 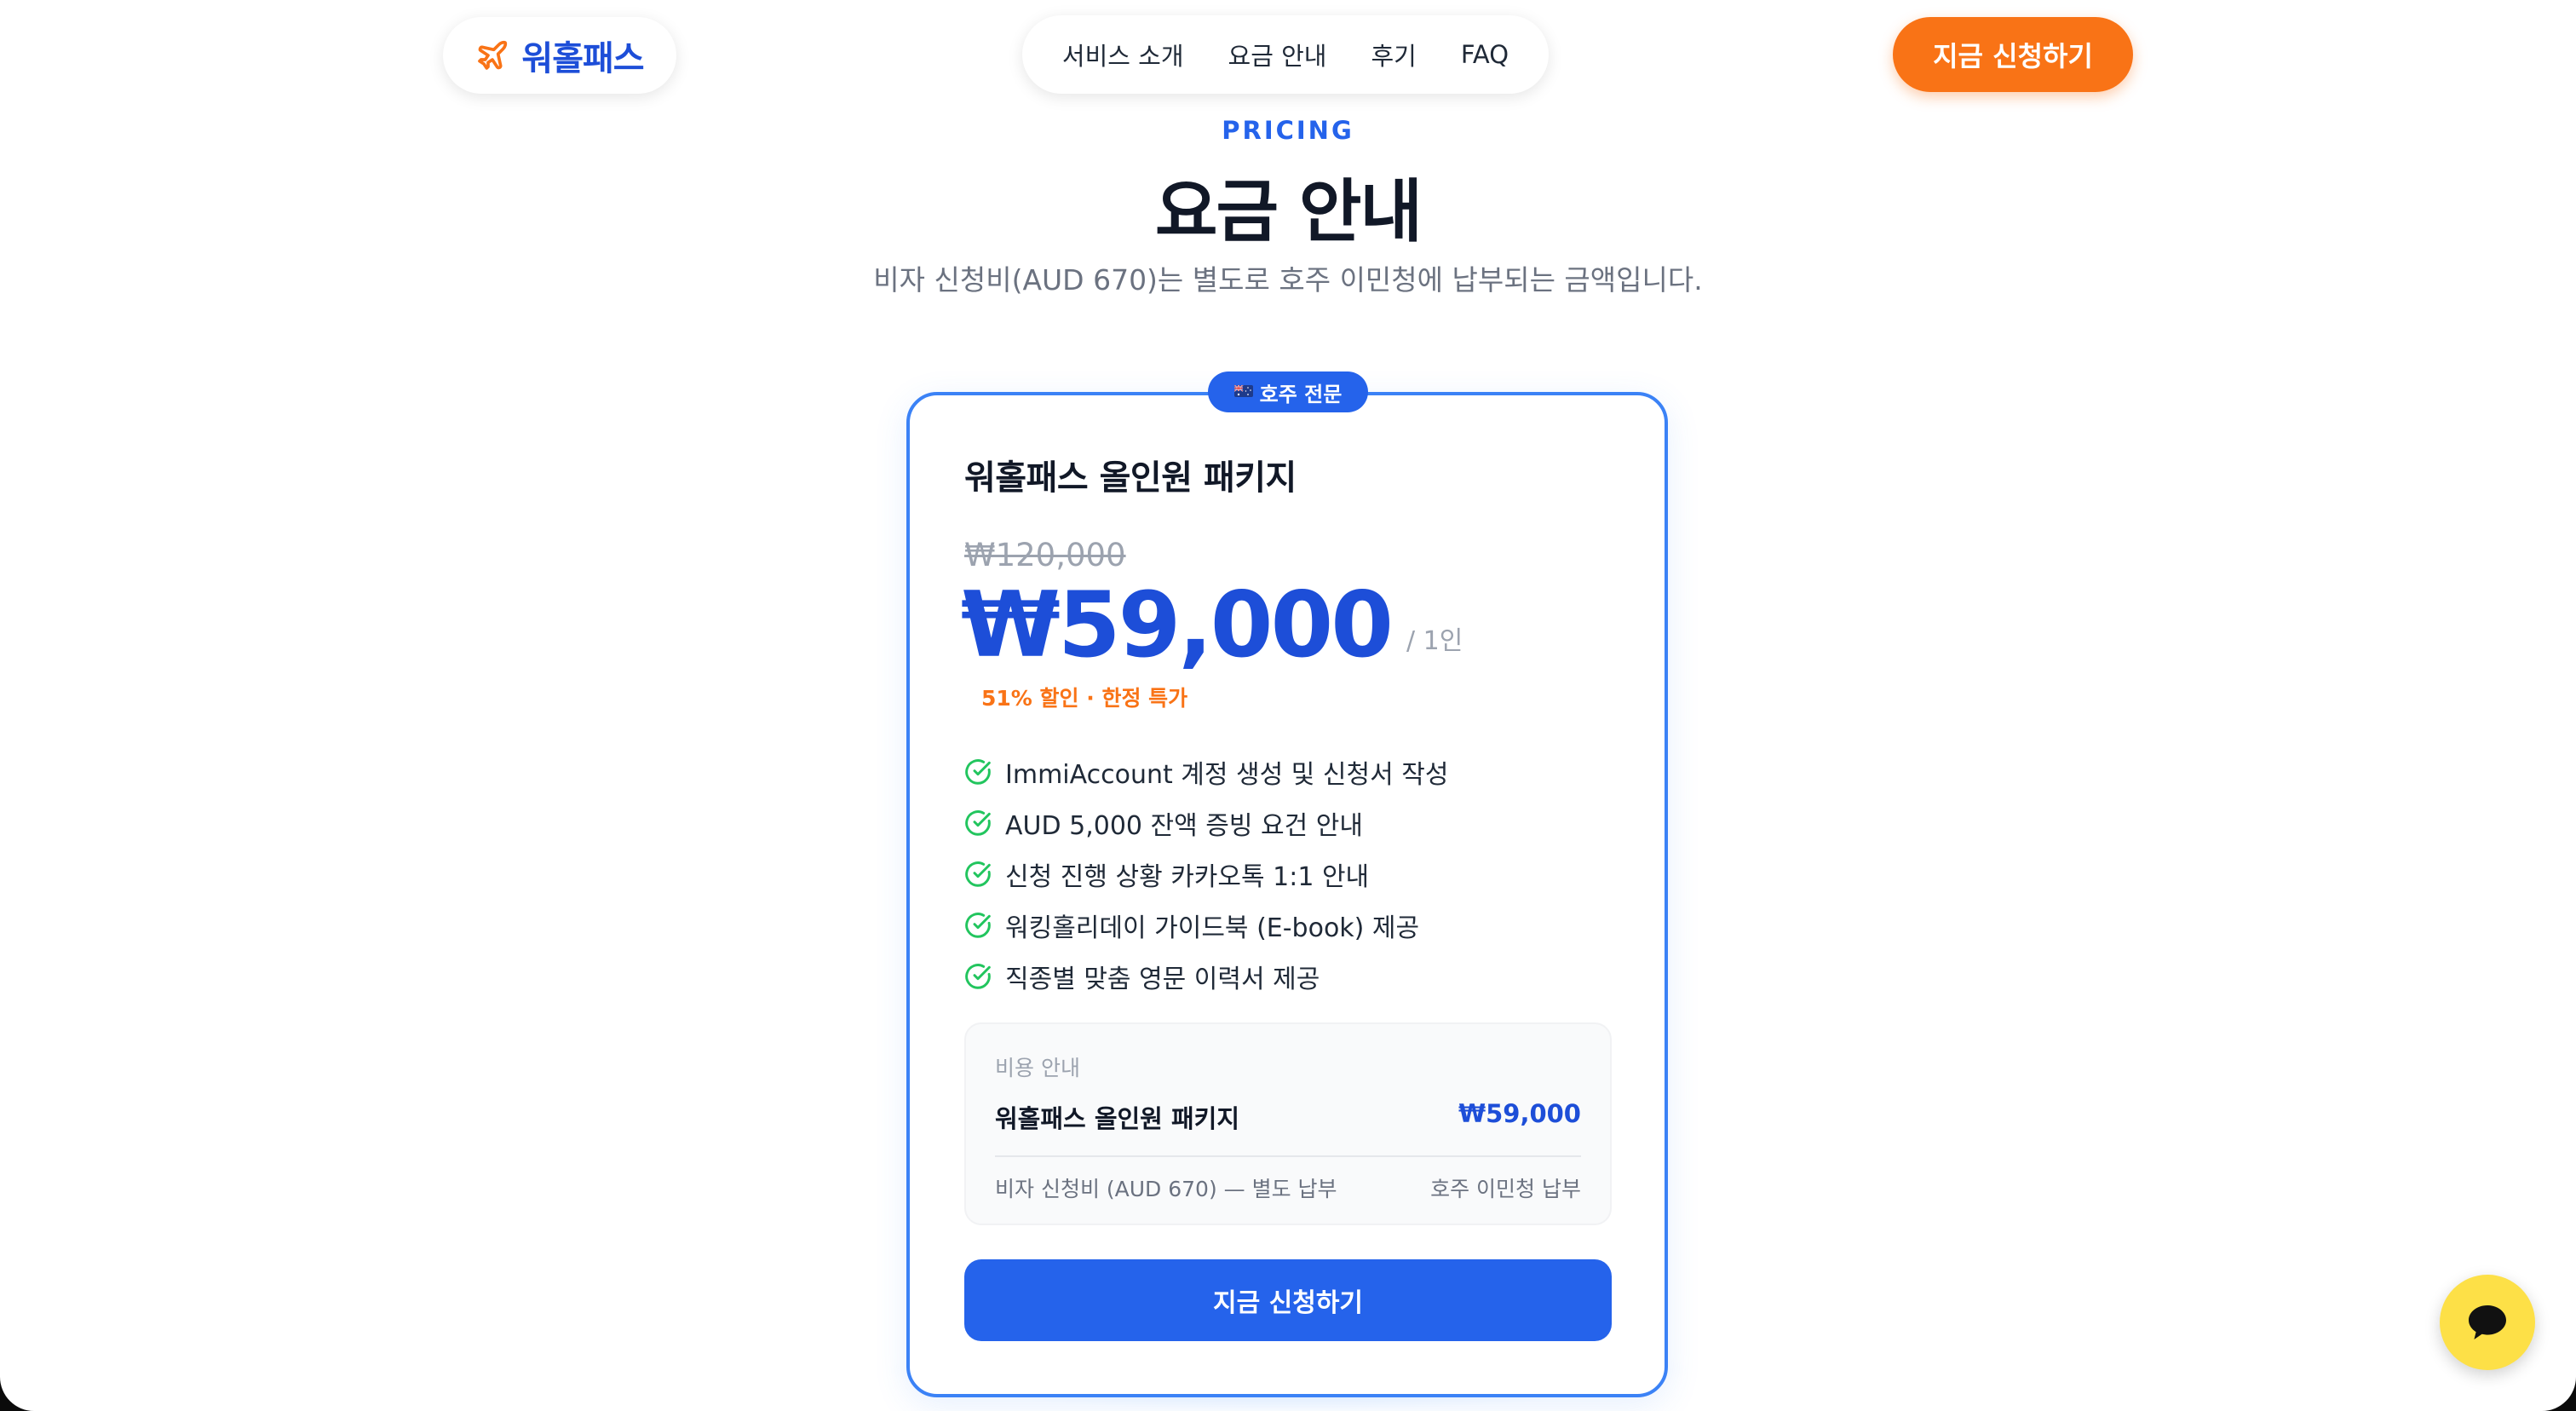 What do you see at coordinates (1184, 826) in the screenshot?
I see `feature-text: AUD 5,000 잔액 증빙 요건 안내` at bounding box center [1184, 826].